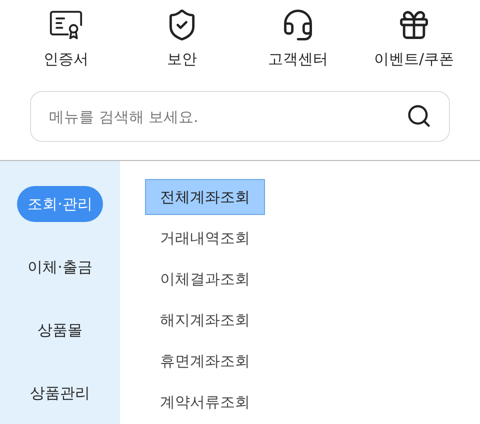 The width and height of the screenshot is (480, 424). Describe the element at coordinates (298, 43) in the screenshot. I see `shortcut-button: 고객센터` at that location.